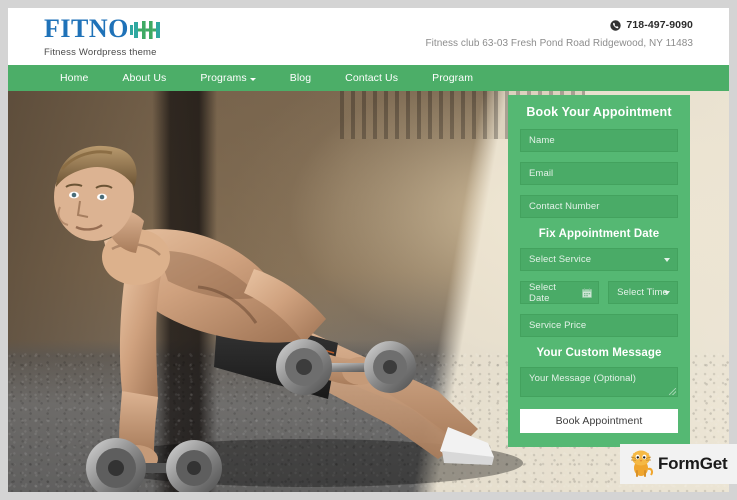  I want to click on form-title: Book Your Appointment, so click(599, 112).